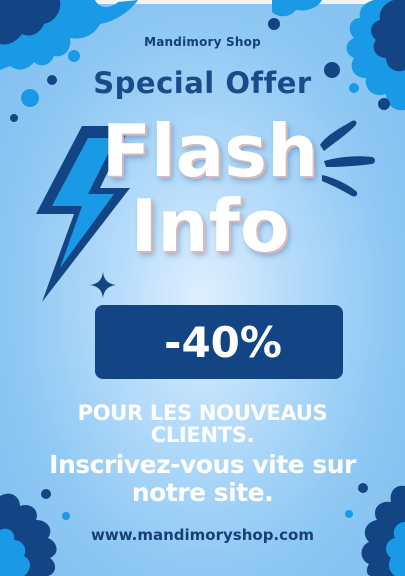 The image size is (405, 576). What do you see at coordinates (202, 535) in the screenshot?
I see `website-link: www.mandimoryshop.com` at bounding box center [202, 535].